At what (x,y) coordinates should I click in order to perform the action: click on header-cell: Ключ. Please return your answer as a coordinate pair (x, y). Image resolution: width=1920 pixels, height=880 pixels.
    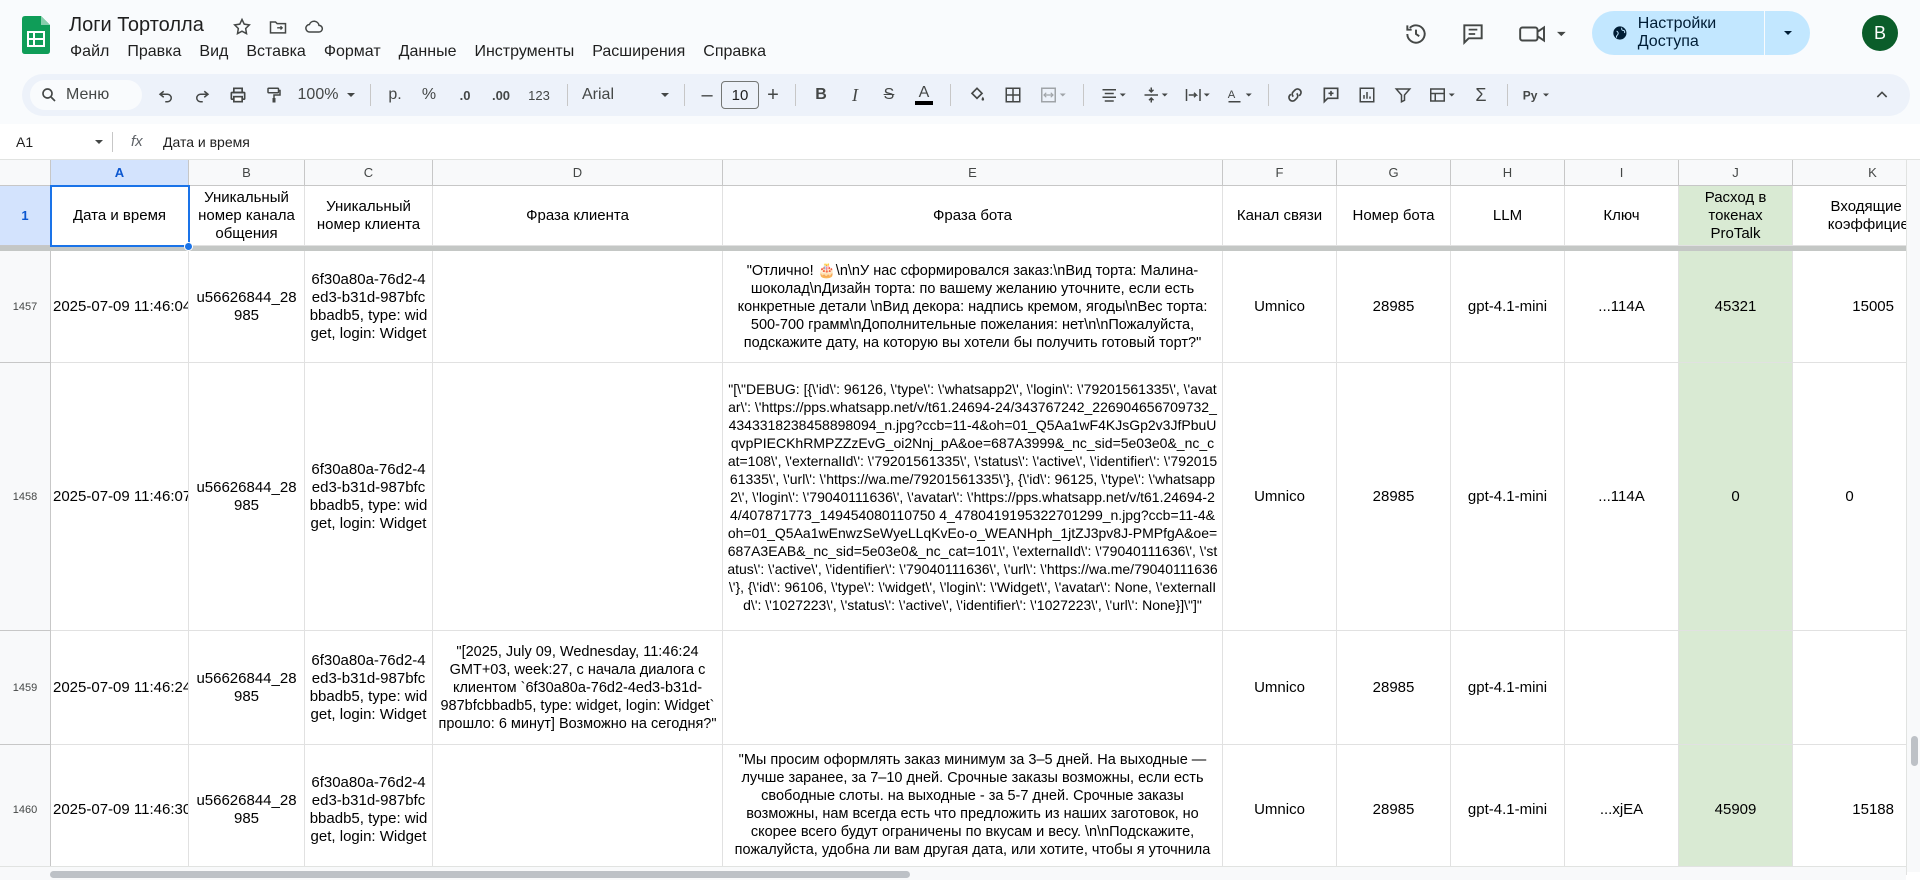
    Looking at the image, I should click on (1622, 216).